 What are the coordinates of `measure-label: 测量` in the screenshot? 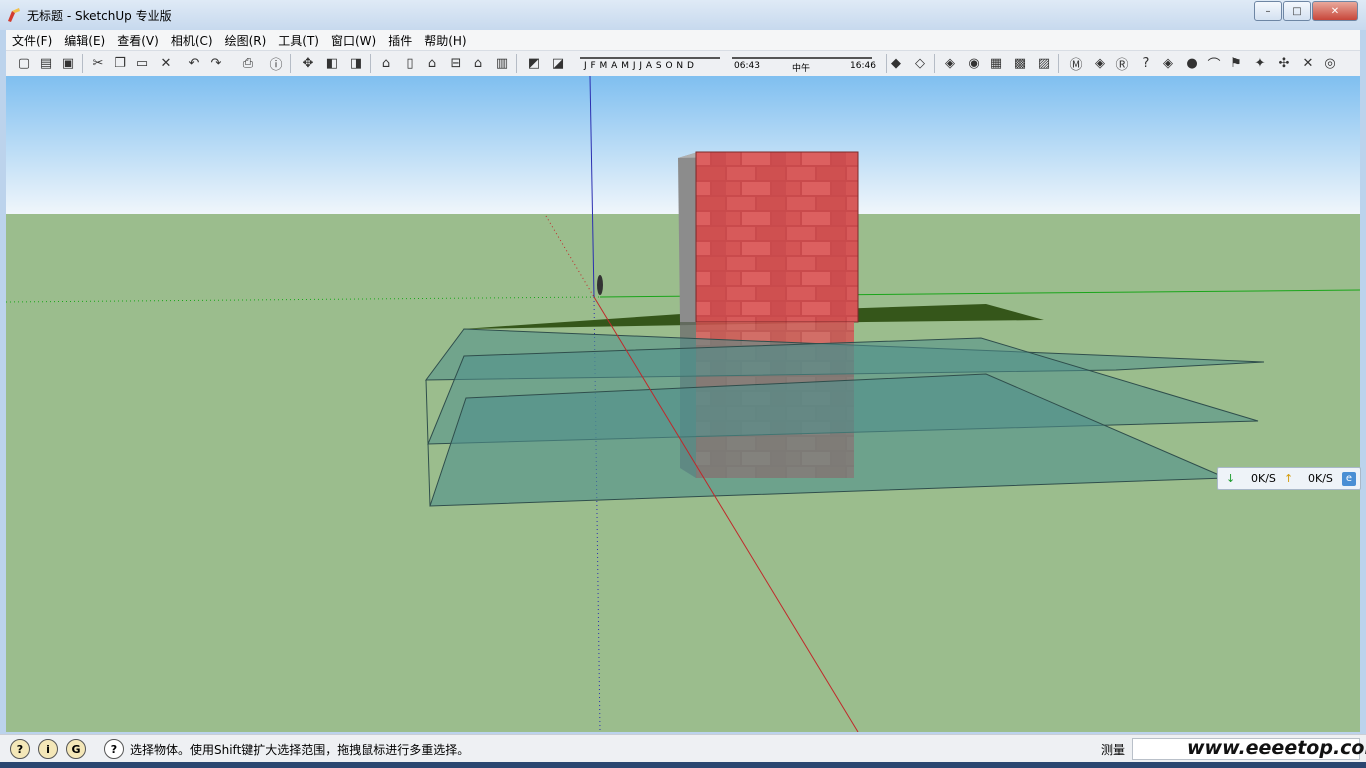 It's located at (1113, 750).